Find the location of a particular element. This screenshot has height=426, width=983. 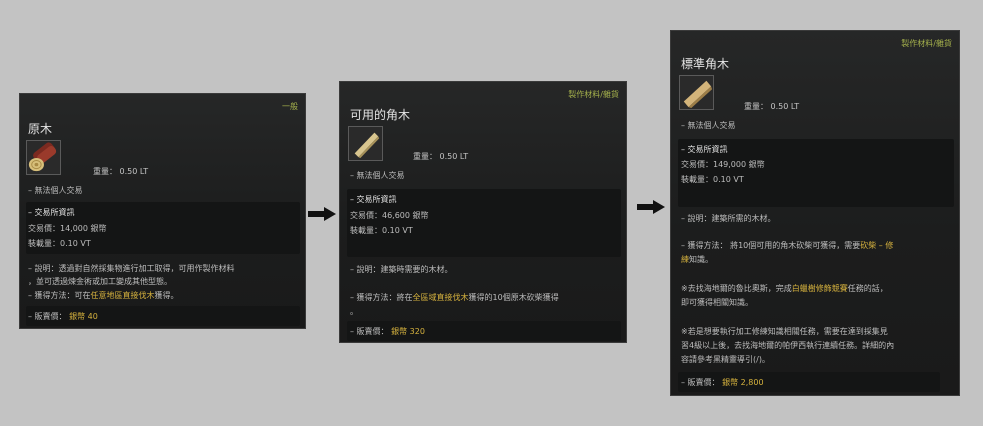

sell-value: 銀幣 40 is located at coordinates (83, 316).